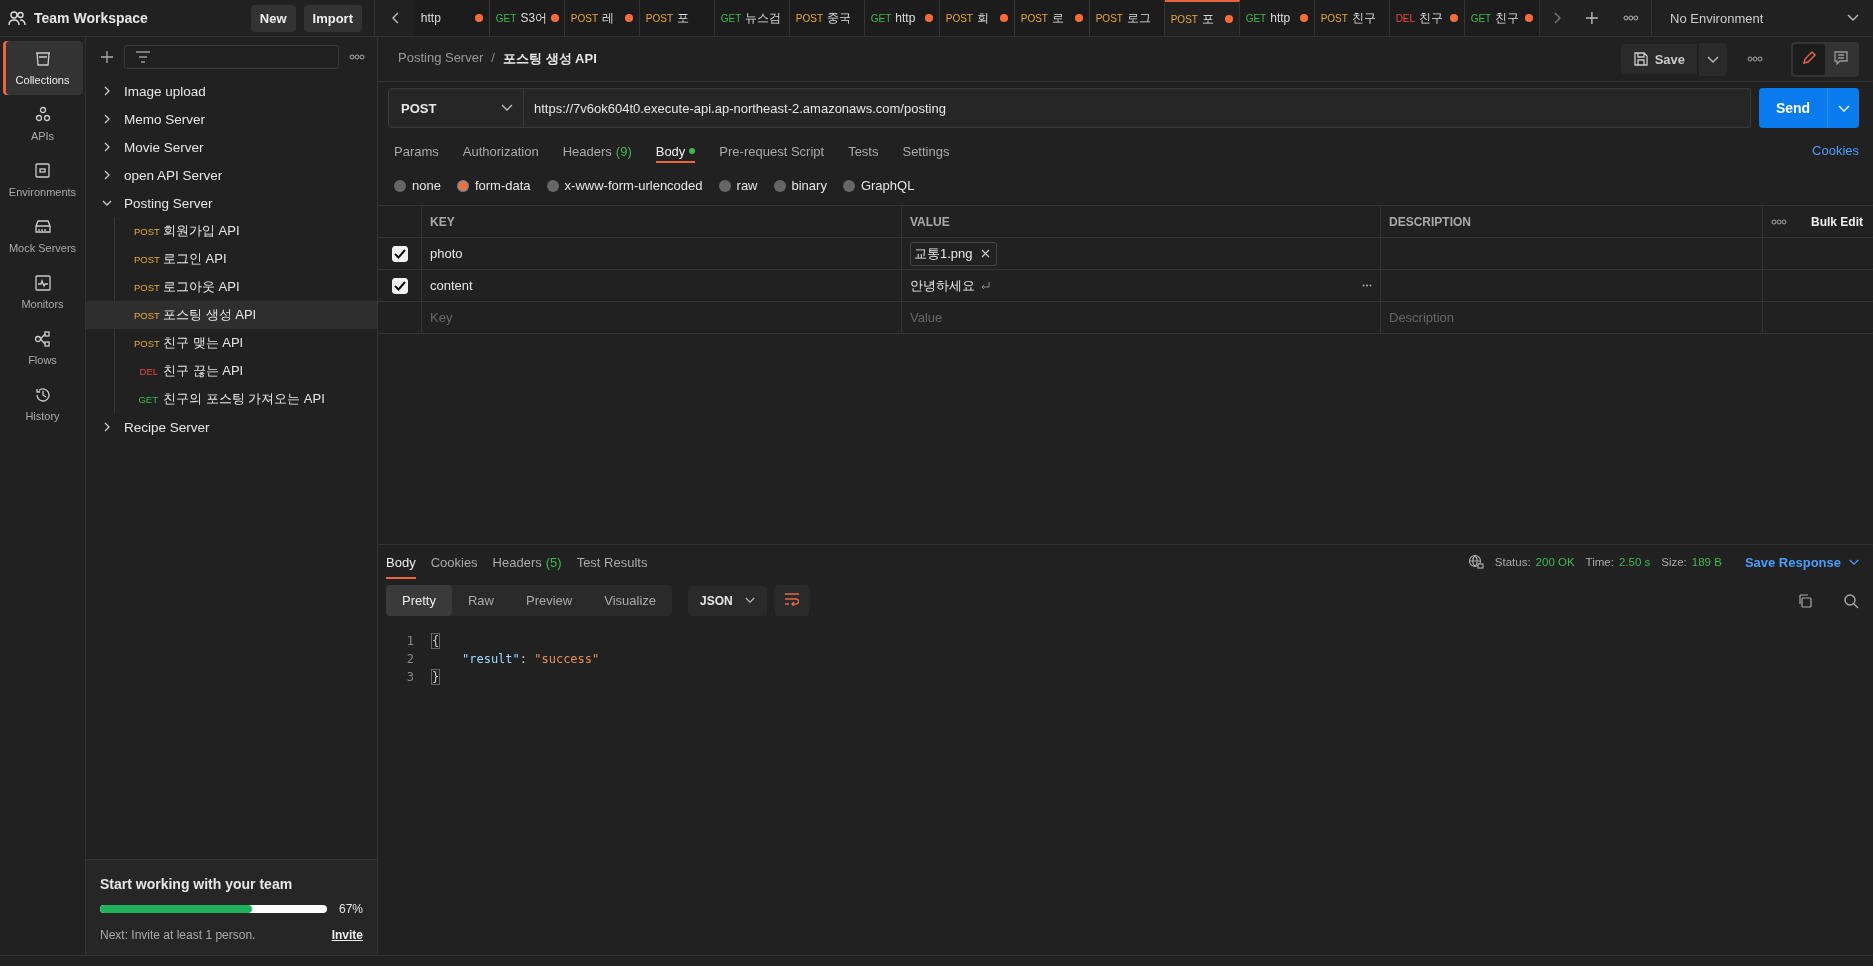  Describe the element at coordinates (612, 562) in the screenshot. I see `response-tab: Test Results` at that location.